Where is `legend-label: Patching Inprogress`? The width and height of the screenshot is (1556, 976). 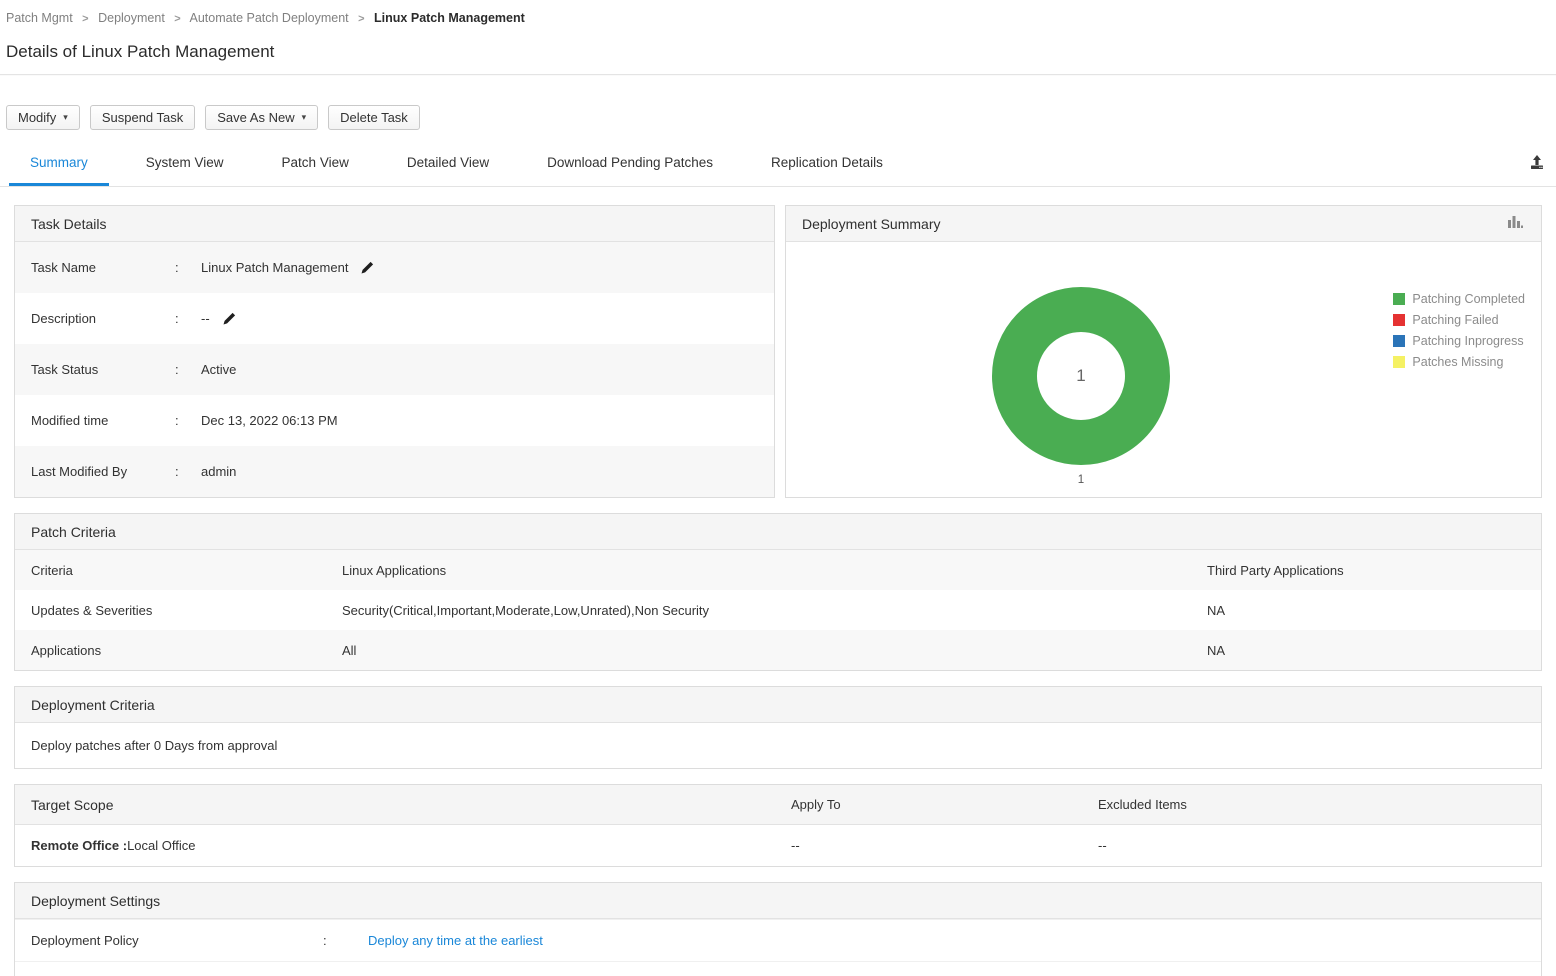 legend-label: Patching Inprogress is located at coordinates (1468, 341).